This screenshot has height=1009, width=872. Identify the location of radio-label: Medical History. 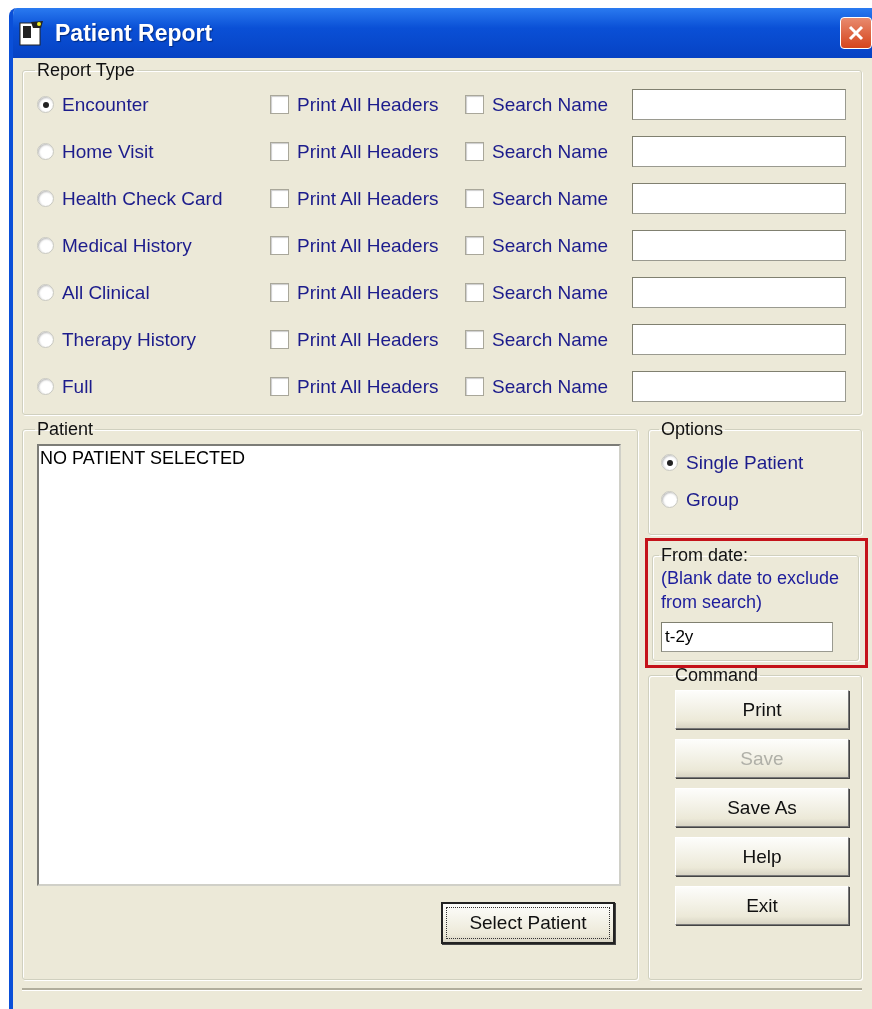
(127, 245).